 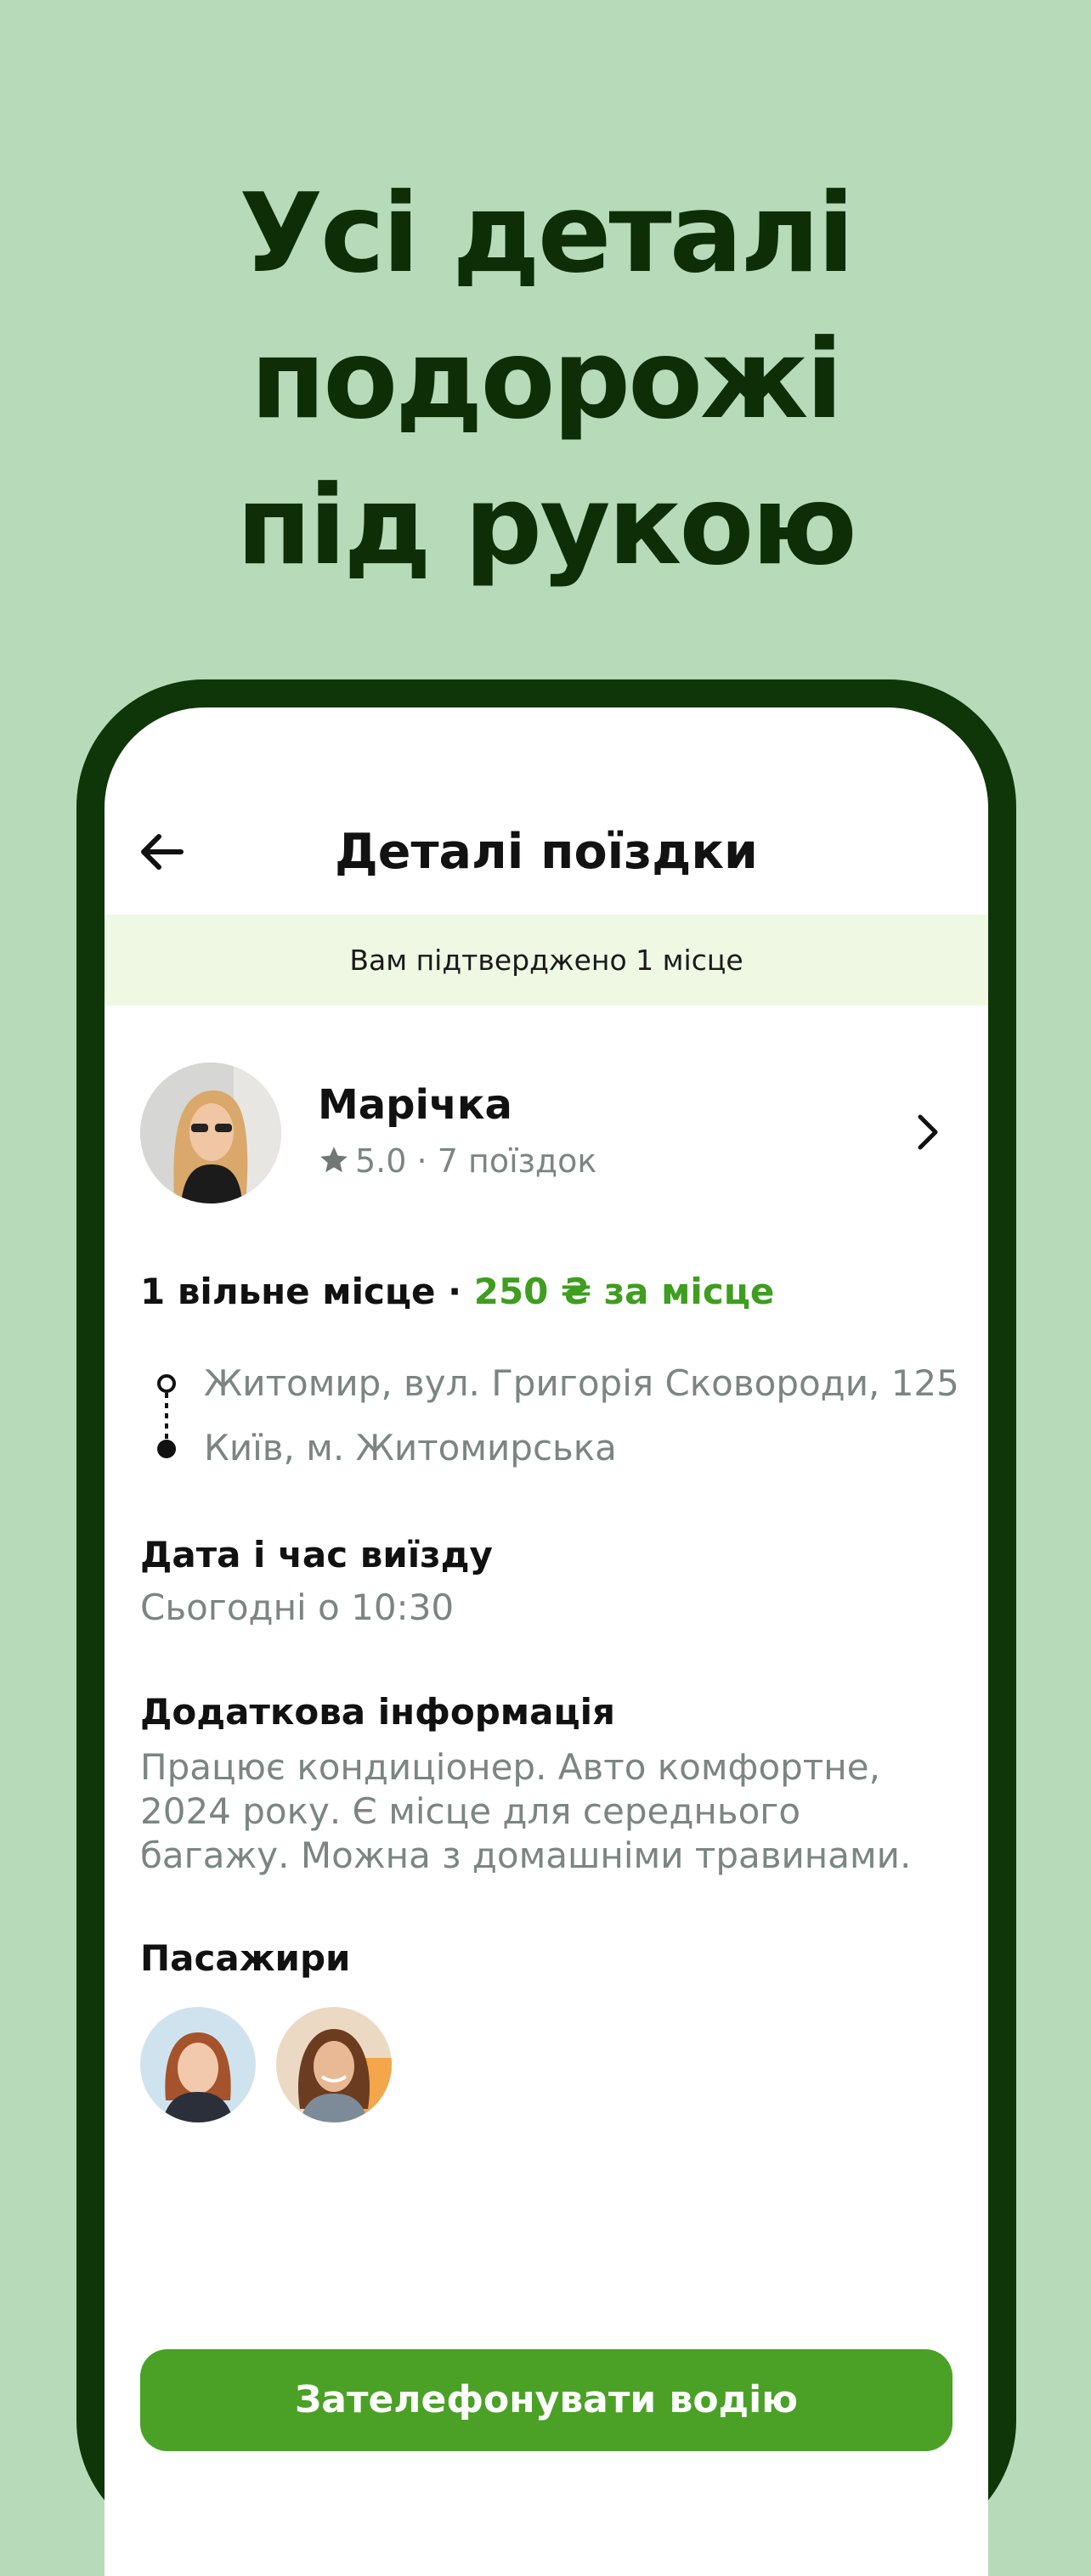 I want to click on driver-avatar, so click(x=210, y=1133).